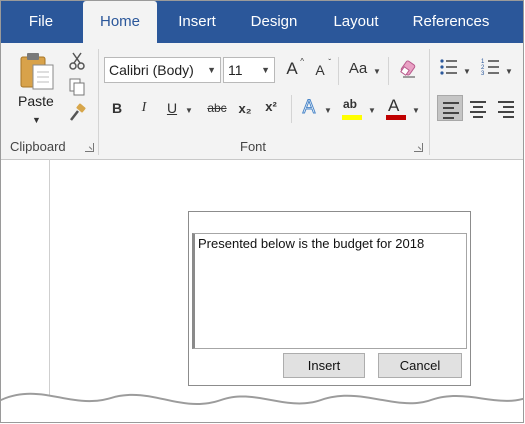 The height and width of the screenshot is (424, 525). Describe the element at coordinates (451, 22) in the screenshot. I see `tab-references: References` at that location.